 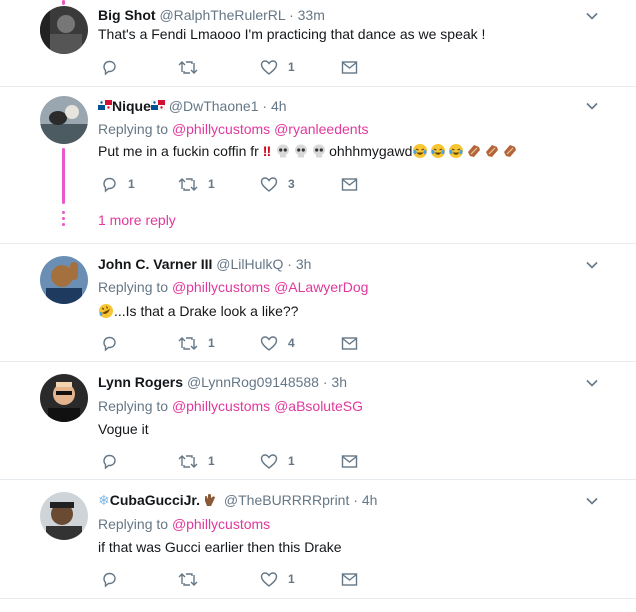 What do you see at coordinates (104, 500) in the screenshot?
I see `snowflake-icon: ❄` at bounding box center [104, 500].